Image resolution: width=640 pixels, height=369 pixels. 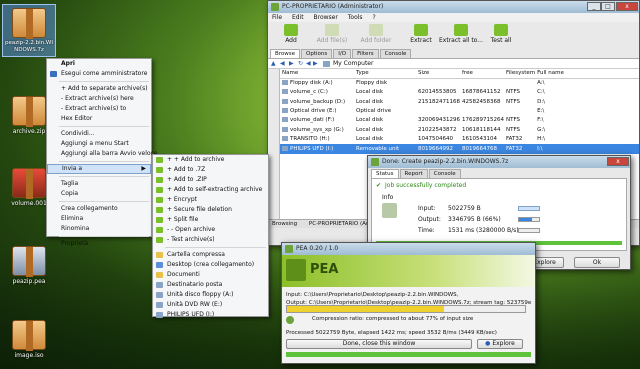 I want to click on sendto-menu-item: + + Add to archive, so click(x=210, y=160).